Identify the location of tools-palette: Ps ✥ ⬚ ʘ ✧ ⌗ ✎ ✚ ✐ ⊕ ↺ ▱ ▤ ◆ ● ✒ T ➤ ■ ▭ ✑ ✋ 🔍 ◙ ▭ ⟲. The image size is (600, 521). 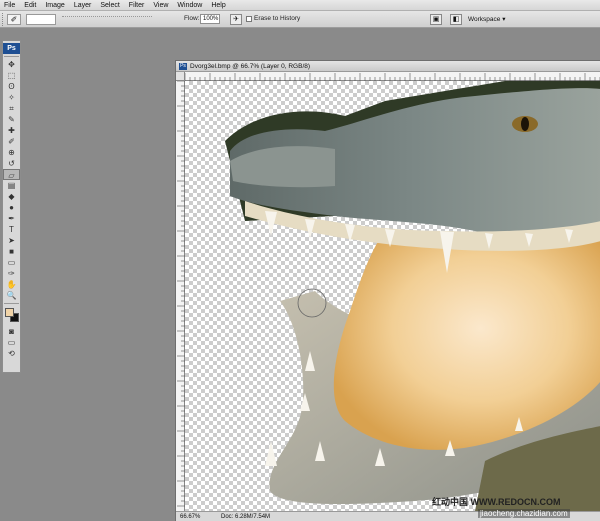
(11, 206).